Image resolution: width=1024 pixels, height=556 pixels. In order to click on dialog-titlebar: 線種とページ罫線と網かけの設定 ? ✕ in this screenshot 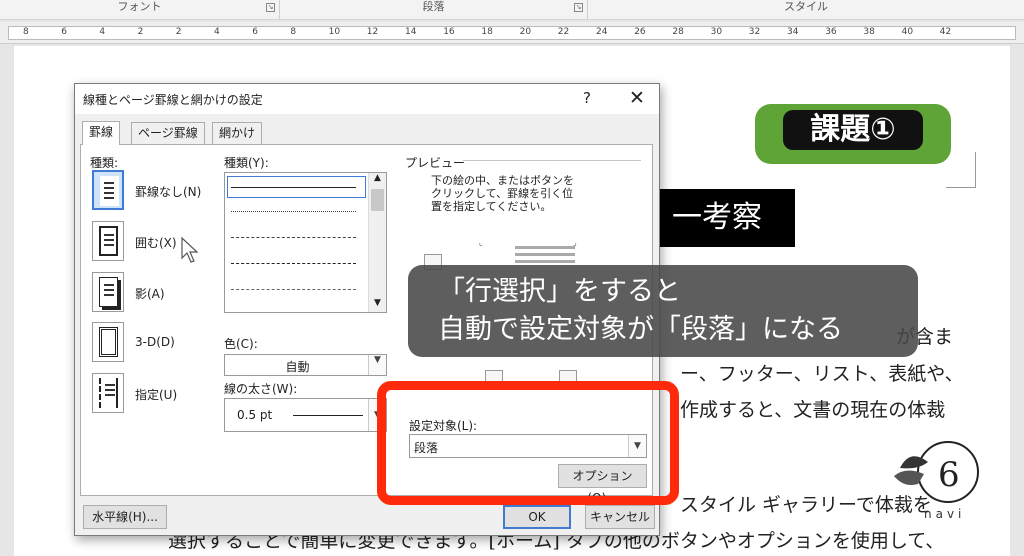, I will do `click(367, 99)`.